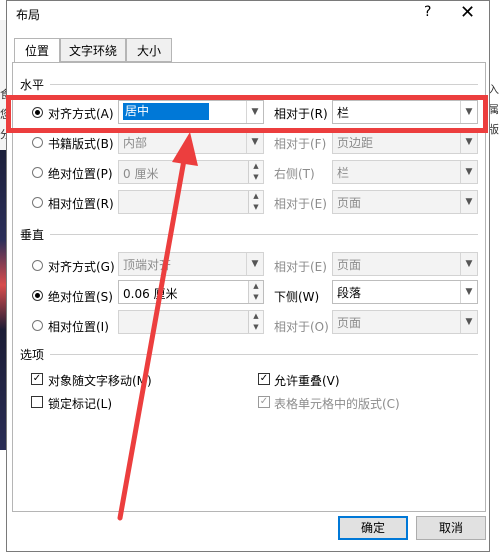 The image size is (500, 558). What do you see at coordinates (301, 327) in the screenshot?
I see `v-relative-relative-label: 相对于(O)` at bounding box center [301, 327].